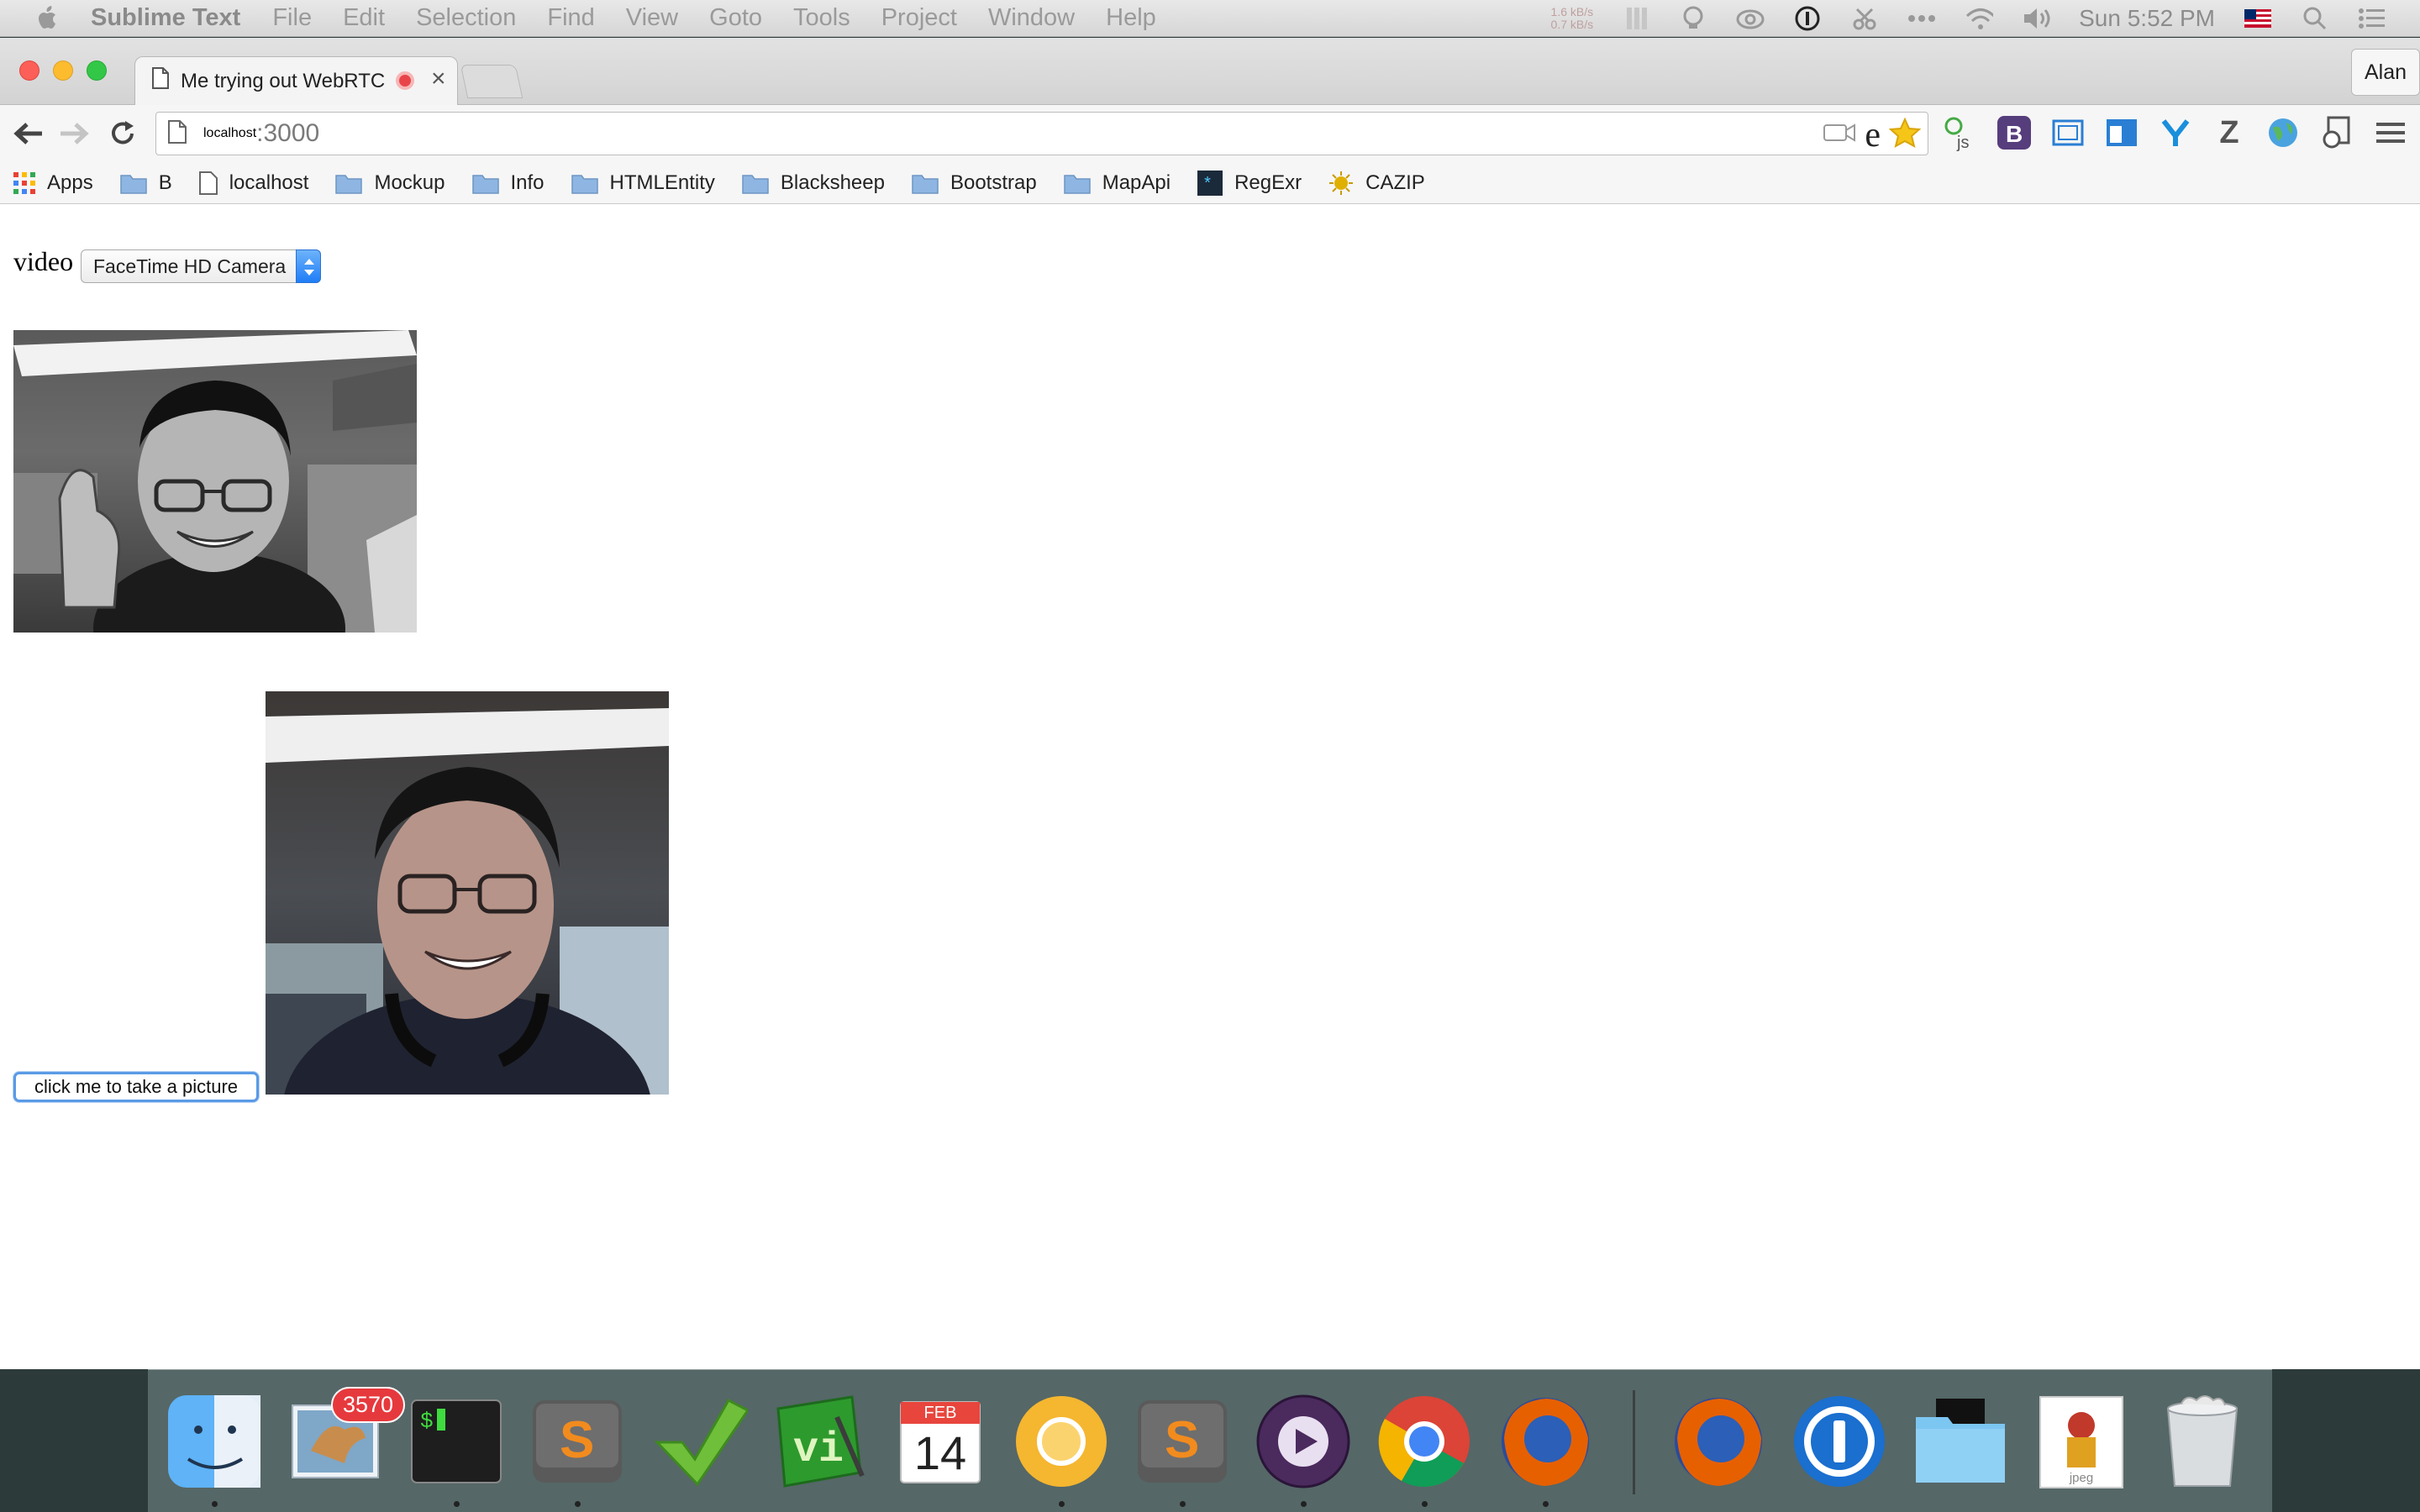 The width and height of the screenshot is (2420, 1512). Describe the element at coordinates (269, 182) in the screenshot. I see `bookmark-label: localhost` at that location.